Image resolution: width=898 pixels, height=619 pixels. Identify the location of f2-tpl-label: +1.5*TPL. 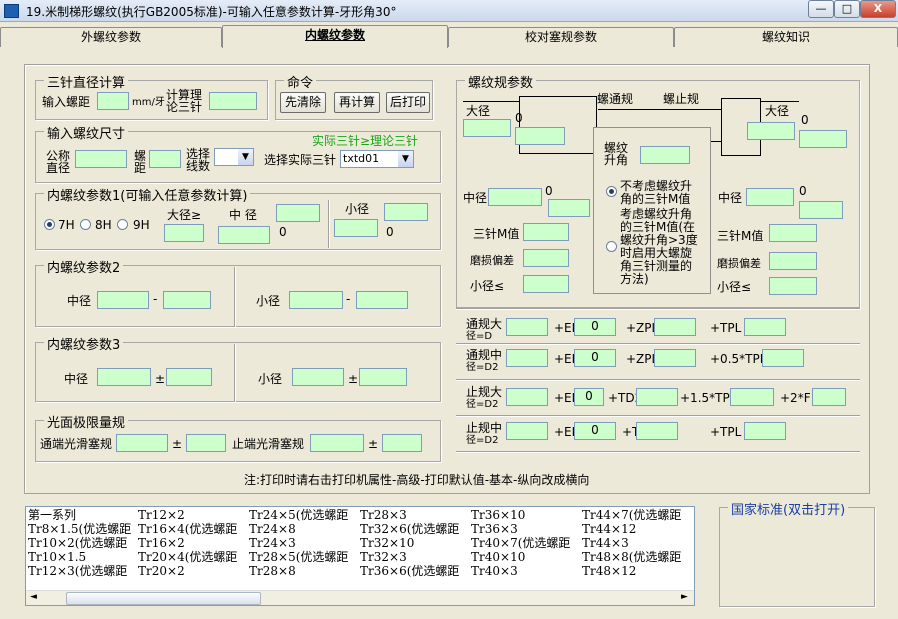
(708, 398).